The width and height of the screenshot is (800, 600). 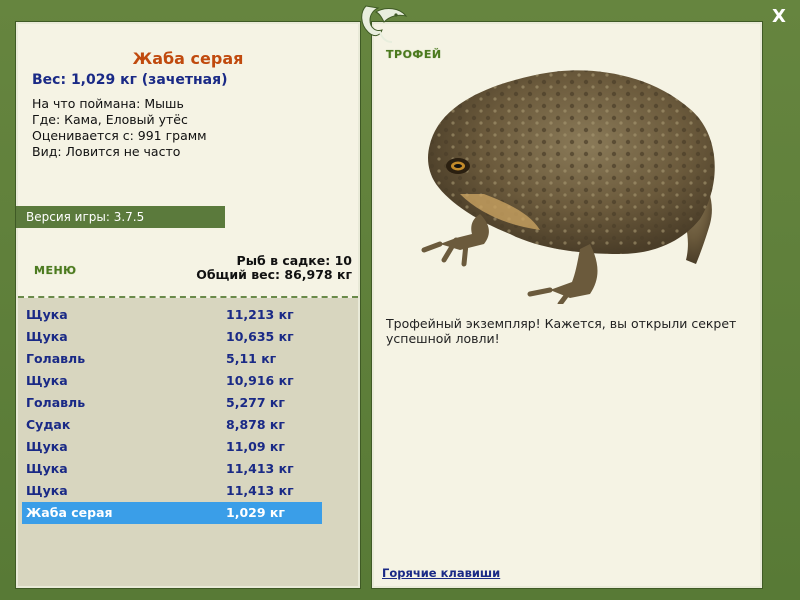 What do you see at coordinates (384, 24) in the screenshot?
I see `fish-logo-icon` at bounding box center [384, 24].